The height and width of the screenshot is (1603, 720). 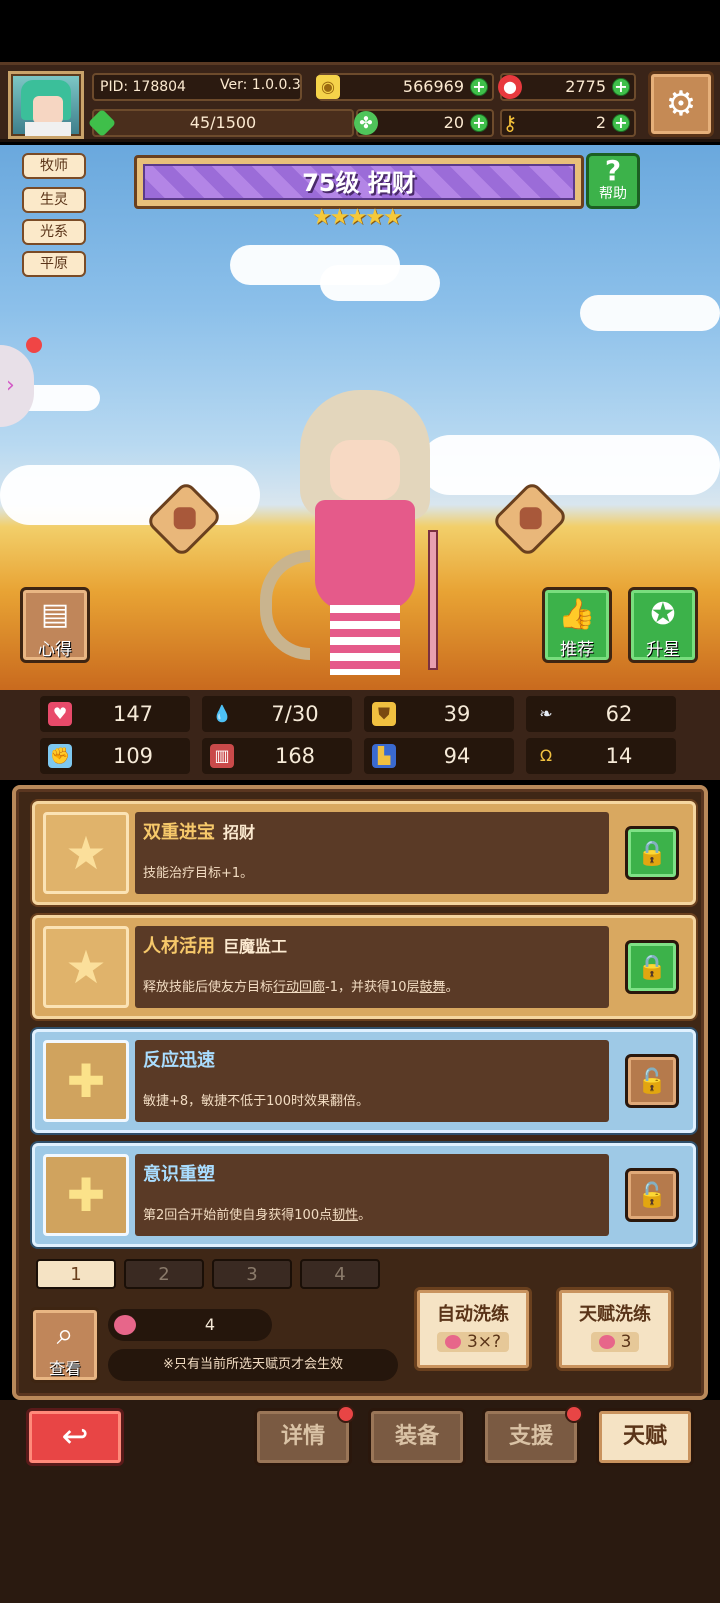 I want to click on help-button: ? 帮助, so click(x=613, y=181).